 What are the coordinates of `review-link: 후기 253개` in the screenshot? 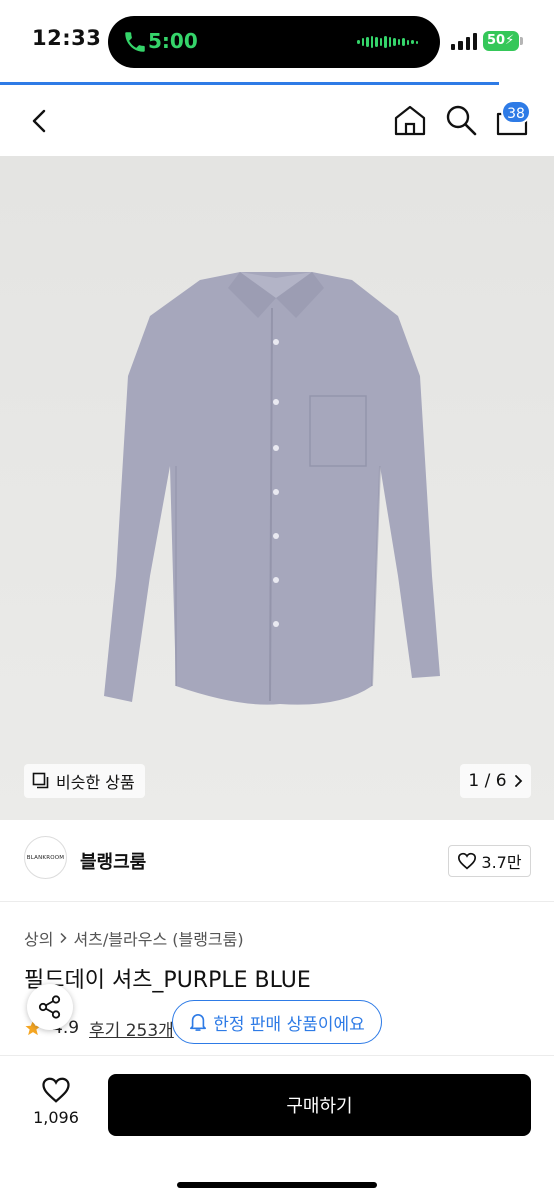 It's located at (131, 1028).